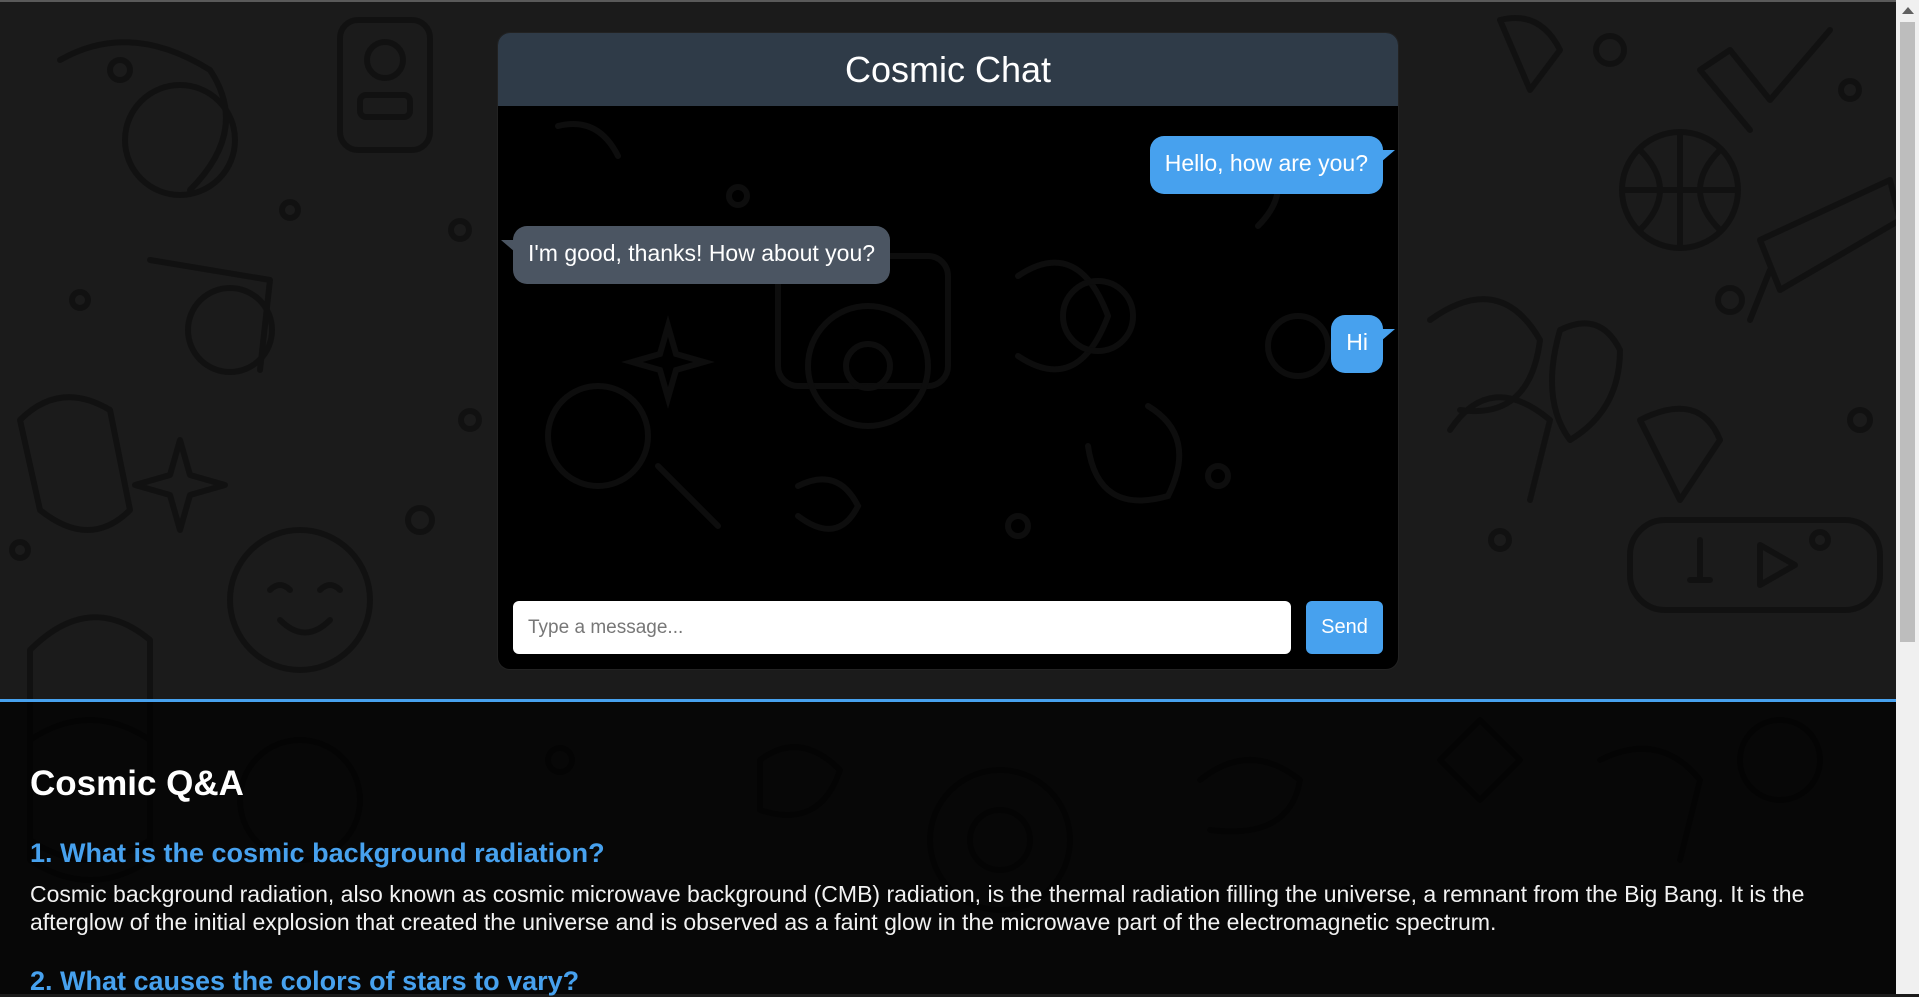 The image size is (1919, 997). What do you see at coordinates (702, 253) in the screenshot?
I see `message-text: I'm good, thanks! How about you?` at bounding box center [702, 253].